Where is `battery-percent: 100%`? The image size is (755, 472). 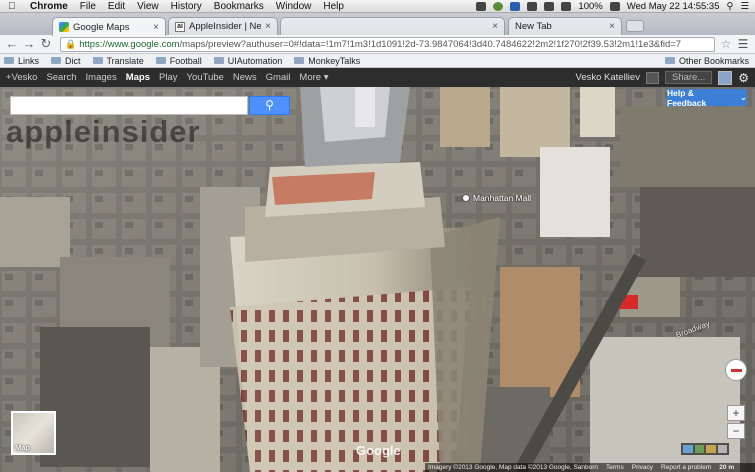 battery-percent: 100% is located at coordinates (590, 6).